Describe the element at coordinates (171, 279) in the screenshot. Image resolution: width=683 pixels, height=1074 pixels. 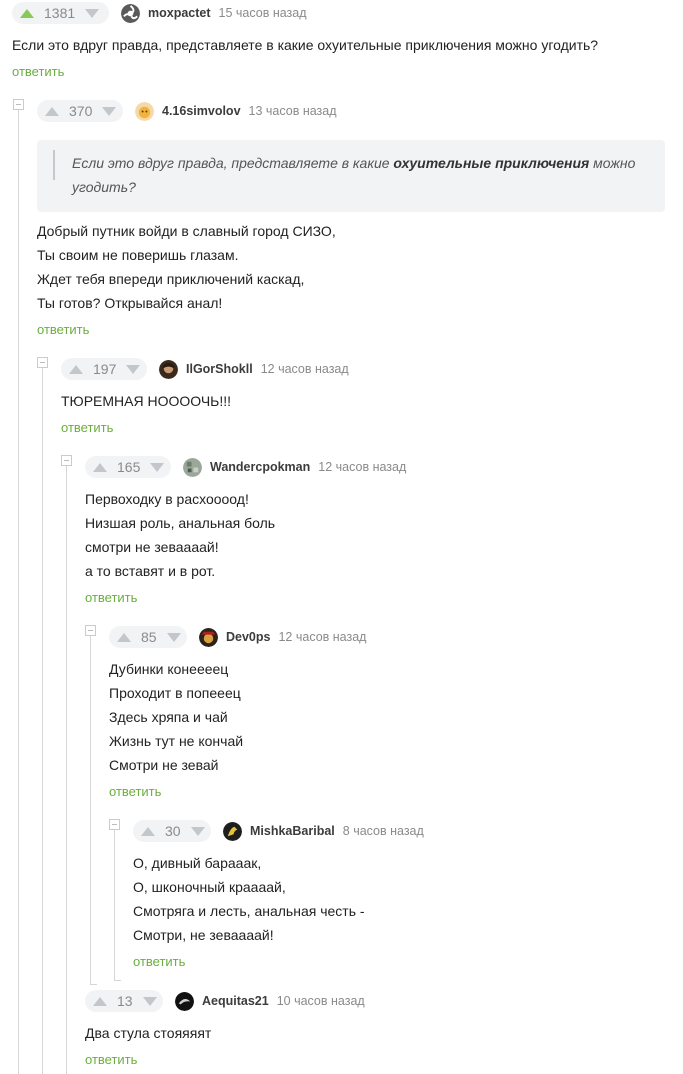
I see `comment-line: Ждет тебя впереди приключений каскад,` at that location.